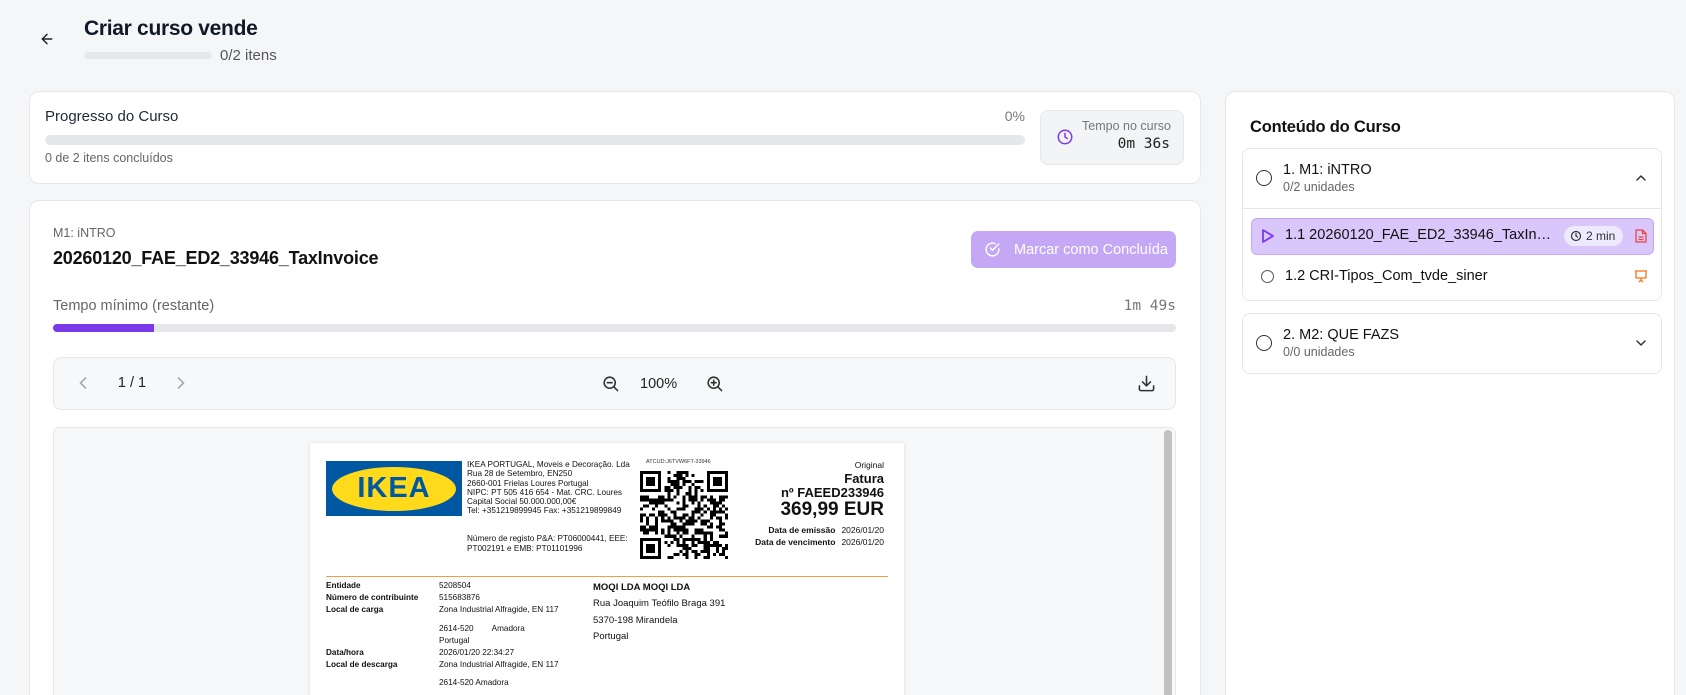  I want to click on file-pdf-icon, so click(1641, 236).